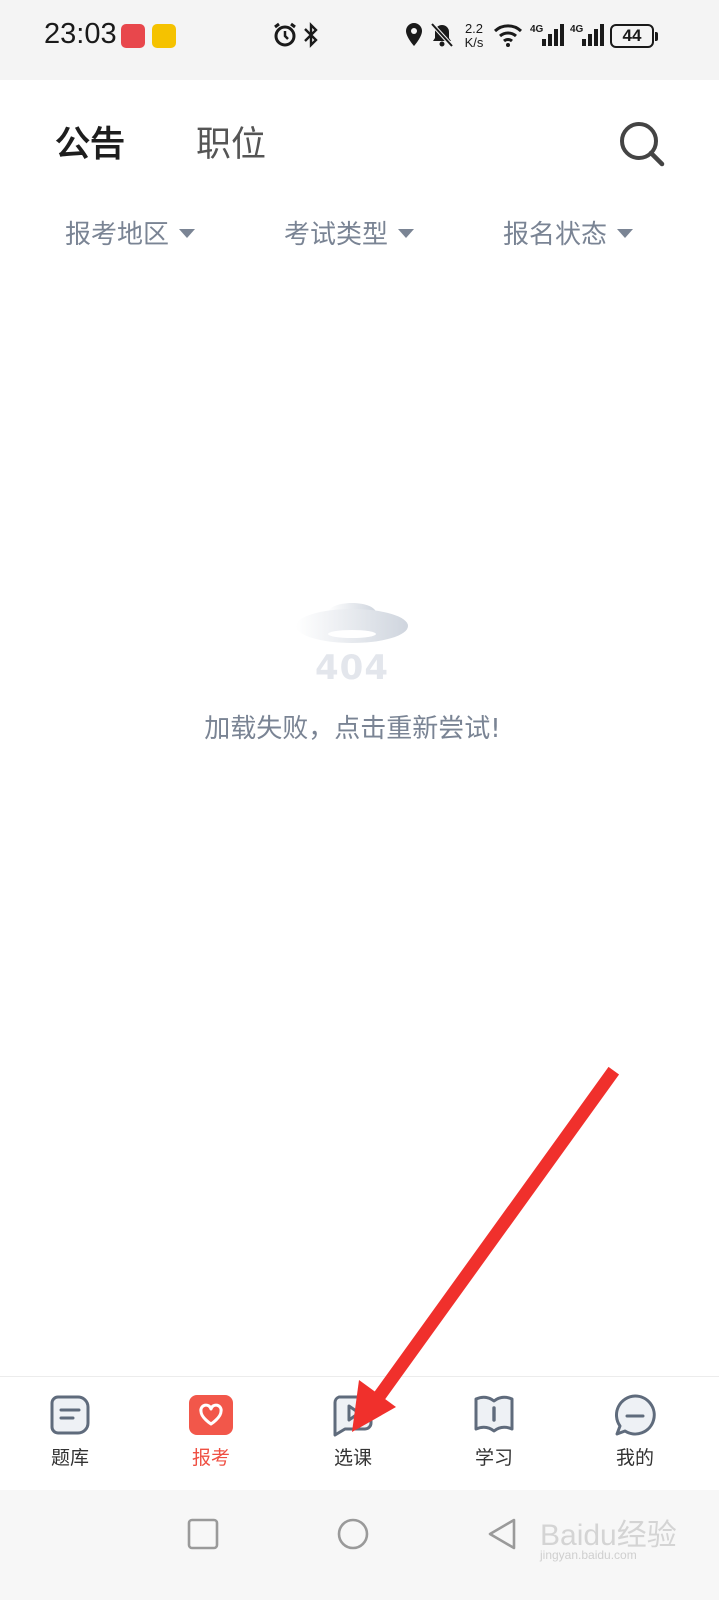 This screenshot has height=1600, width=719. What do you see at coordinates (474, 35) in the screenshot?
I see `network-speed: 2.2 K/s` at bounding box center [474, 35].